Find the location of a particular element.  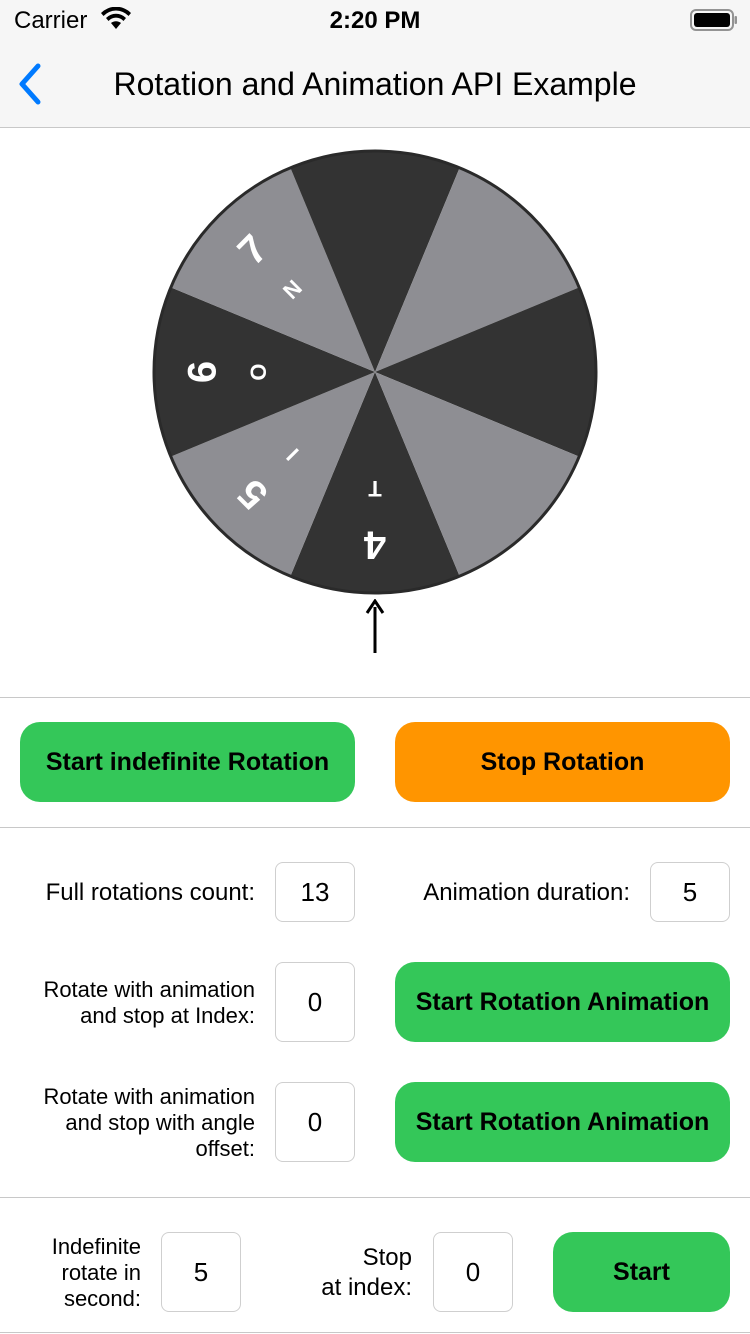

pointer-arrow-icon is located at coordinates (375, 626).